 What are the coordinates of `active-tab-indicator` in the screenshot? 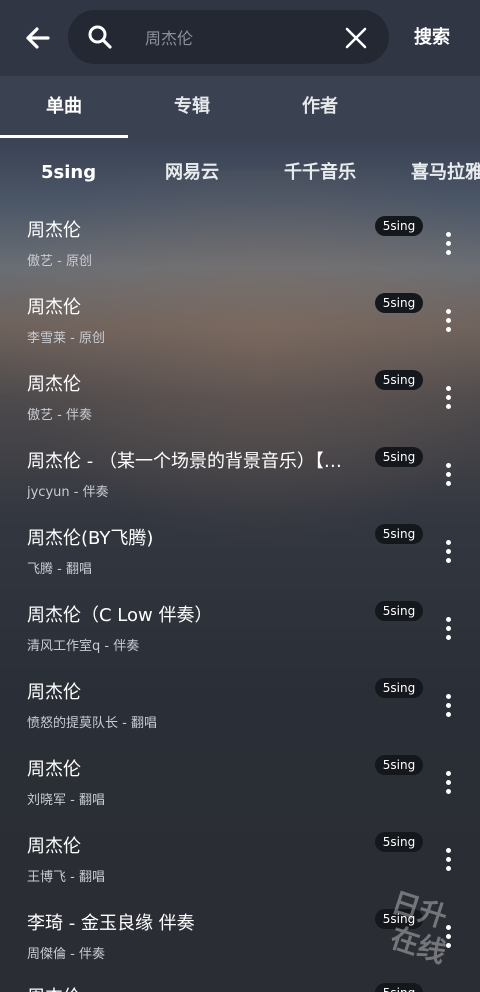 It's located at (64, 136).